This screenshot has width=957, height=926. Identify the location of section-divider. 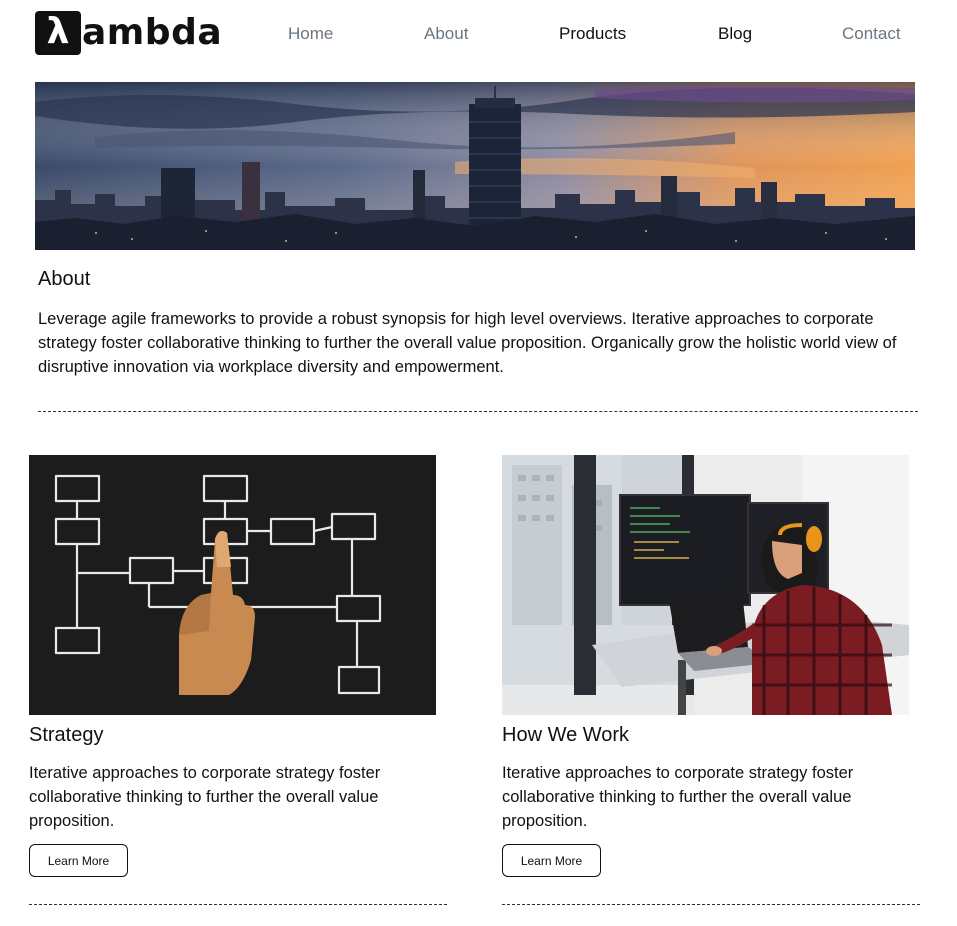
(478, 411).